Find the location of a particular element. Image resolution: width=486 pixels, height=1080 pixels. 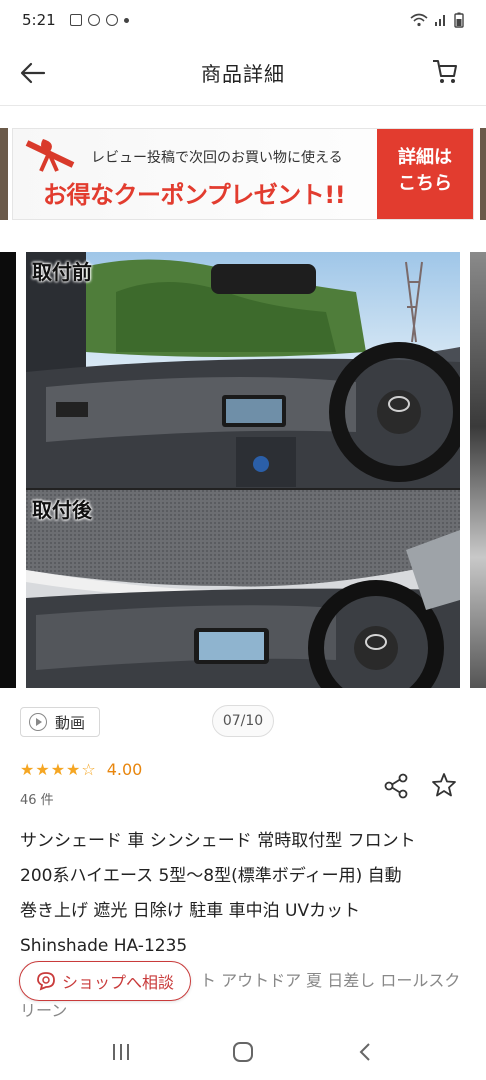

home-icon is located at coordinates (243, 1052).